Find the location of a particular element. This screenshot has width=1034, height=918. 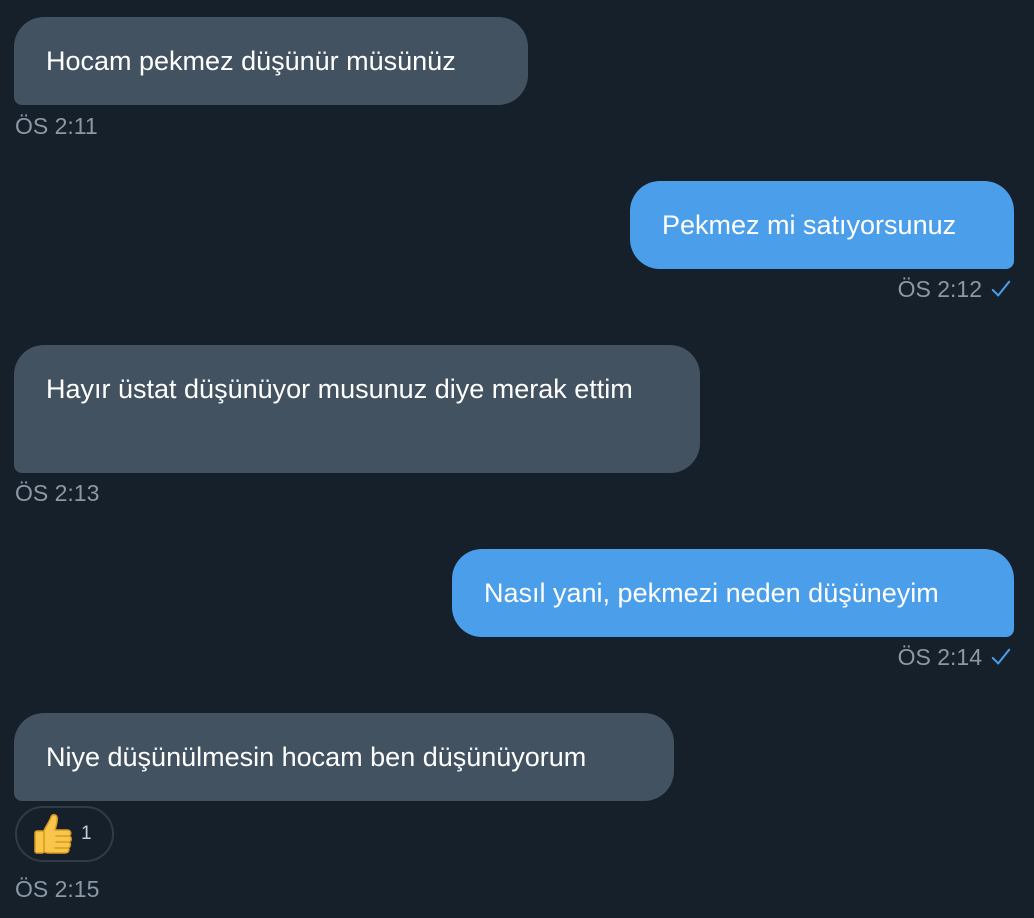

message-status-row: ÖS 2:12 is located at coordinates (955, 289).